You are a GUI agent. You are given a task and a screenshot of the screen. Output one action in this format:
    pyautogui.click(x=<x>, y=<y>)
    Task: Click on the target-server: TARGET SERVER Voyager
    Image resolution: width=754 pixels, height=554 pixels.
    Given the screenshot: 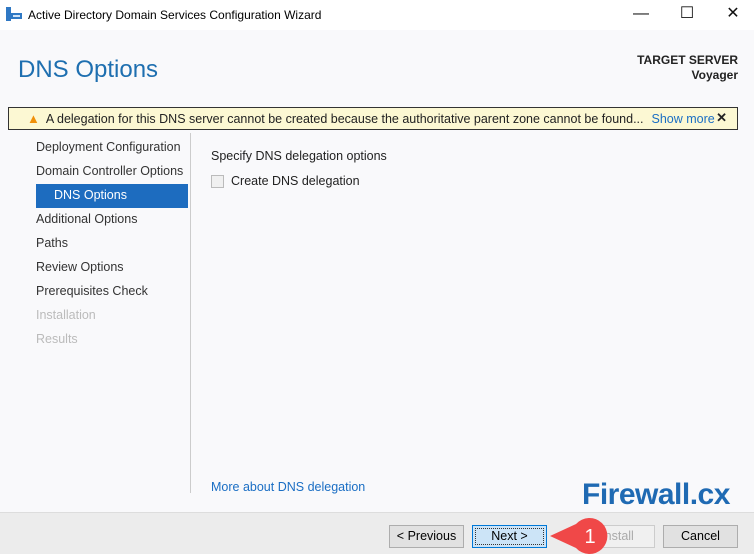 What is the action you would take?
    pyautogui.click(x=687, y=68)
    